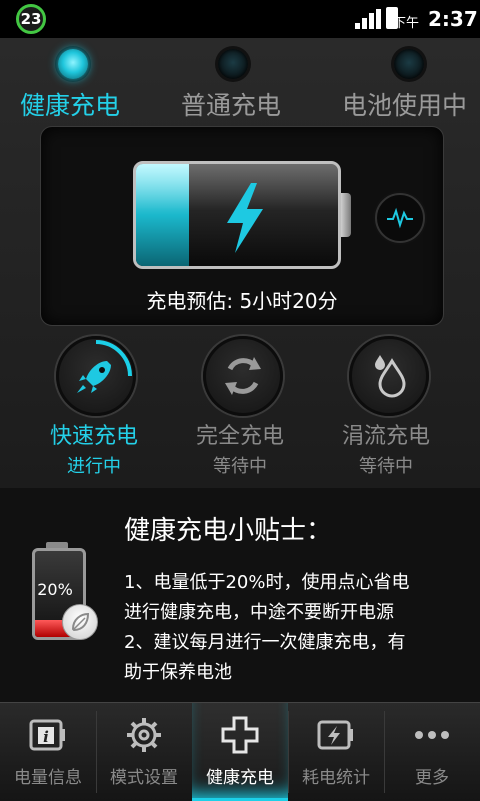  Describe the element at coordinates (80, 622) in the screenshot. I see `leaf-icon` at that location.